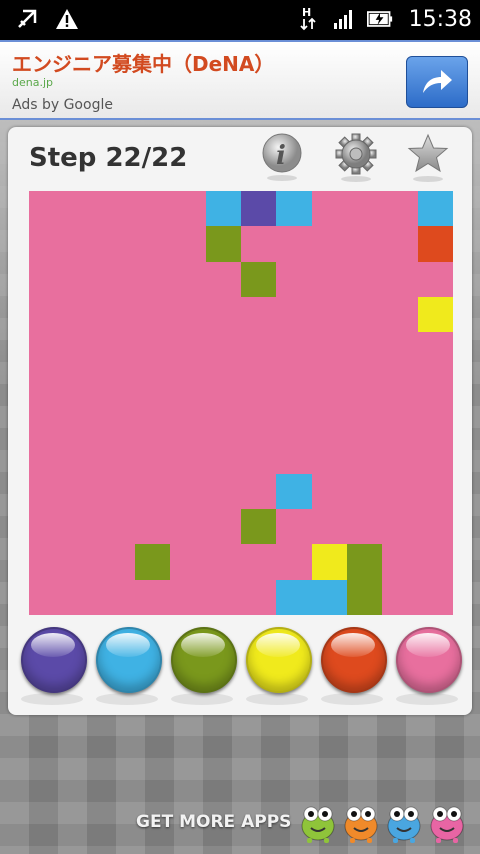 This screenshot has width=480, height=854. I want to click on step-counter: Step 22/22, so click(108, 158).